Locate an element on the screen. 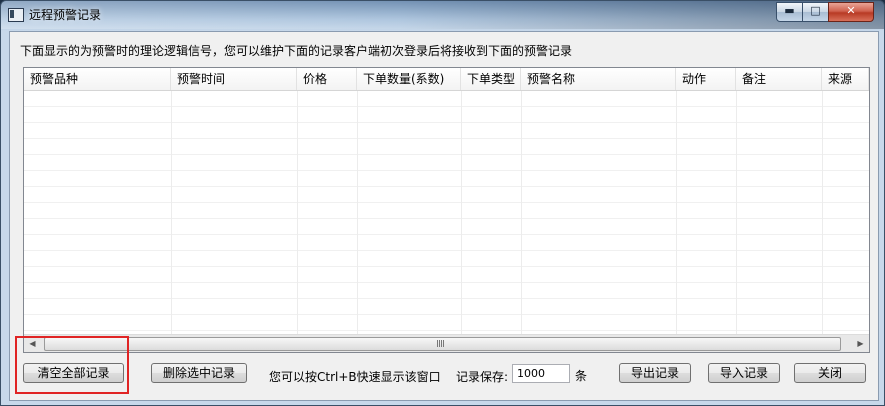  export-records-button: 导出记录 is located at coordinates (655, 373).